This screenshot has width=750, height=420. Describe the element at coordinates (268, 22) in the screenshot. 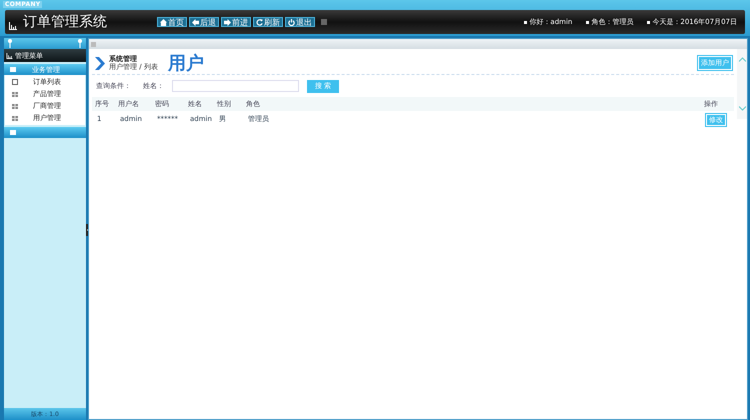

I see `nav-button: 刷新` at that location.